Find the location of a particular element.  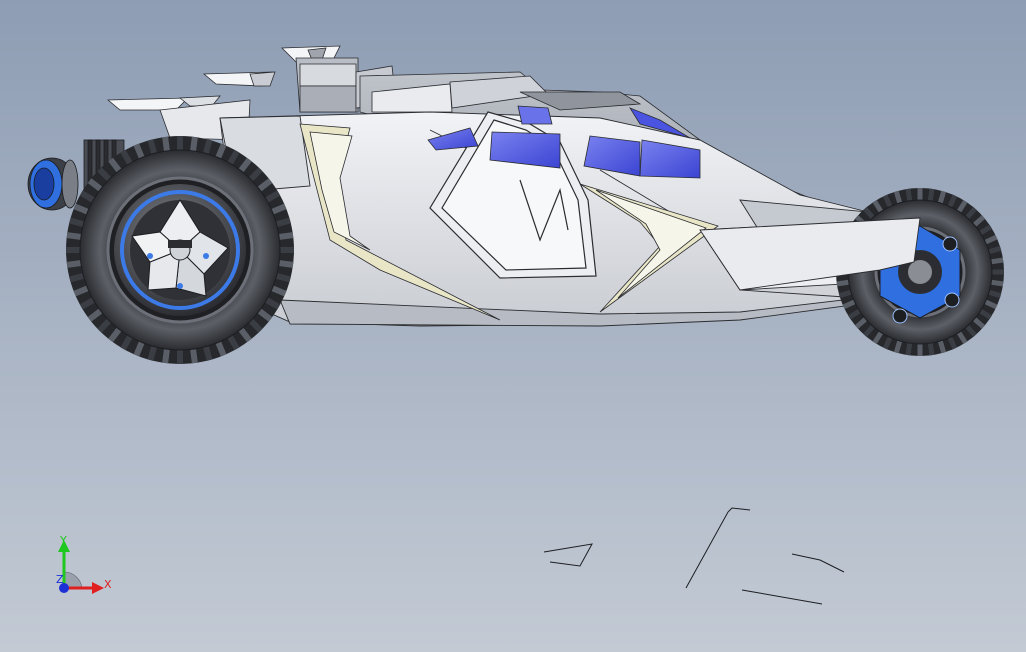

z-axis-label: Z is located at coordinates (60, 579).